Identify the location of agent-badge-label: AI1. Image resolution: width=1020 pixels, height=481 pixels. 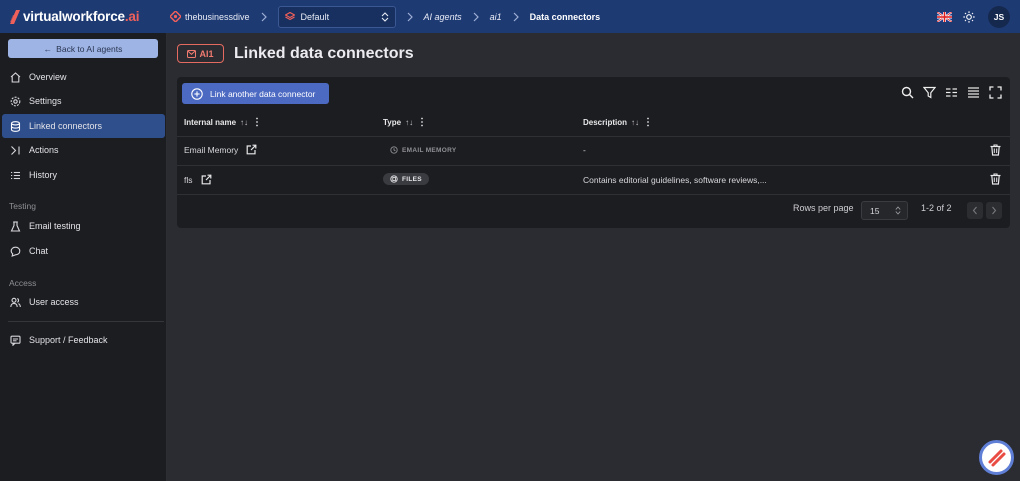
(206, 53).